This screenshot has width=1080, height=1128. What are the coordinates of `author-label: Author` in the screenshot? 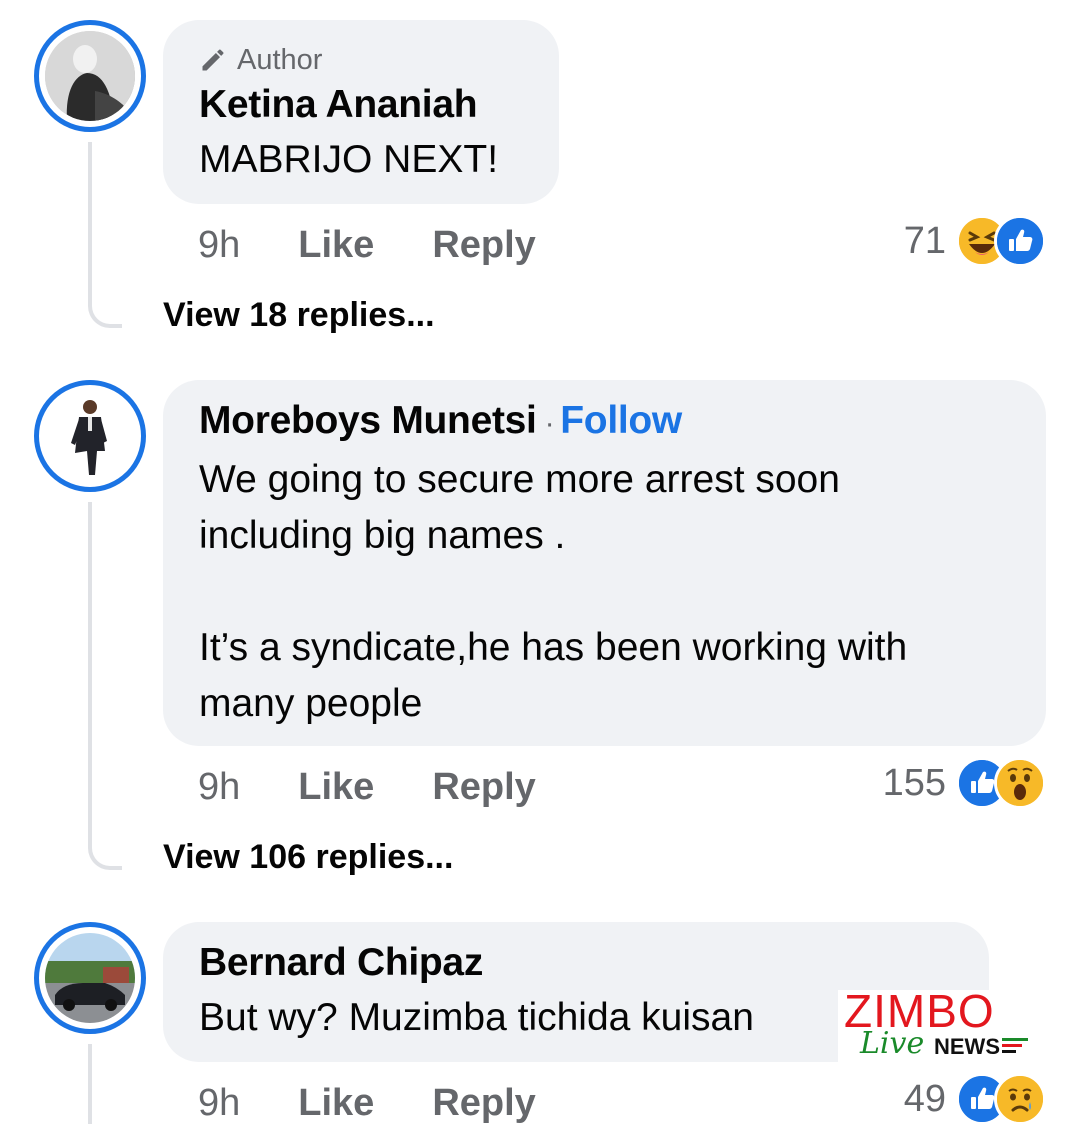 It's located at (280, 59).